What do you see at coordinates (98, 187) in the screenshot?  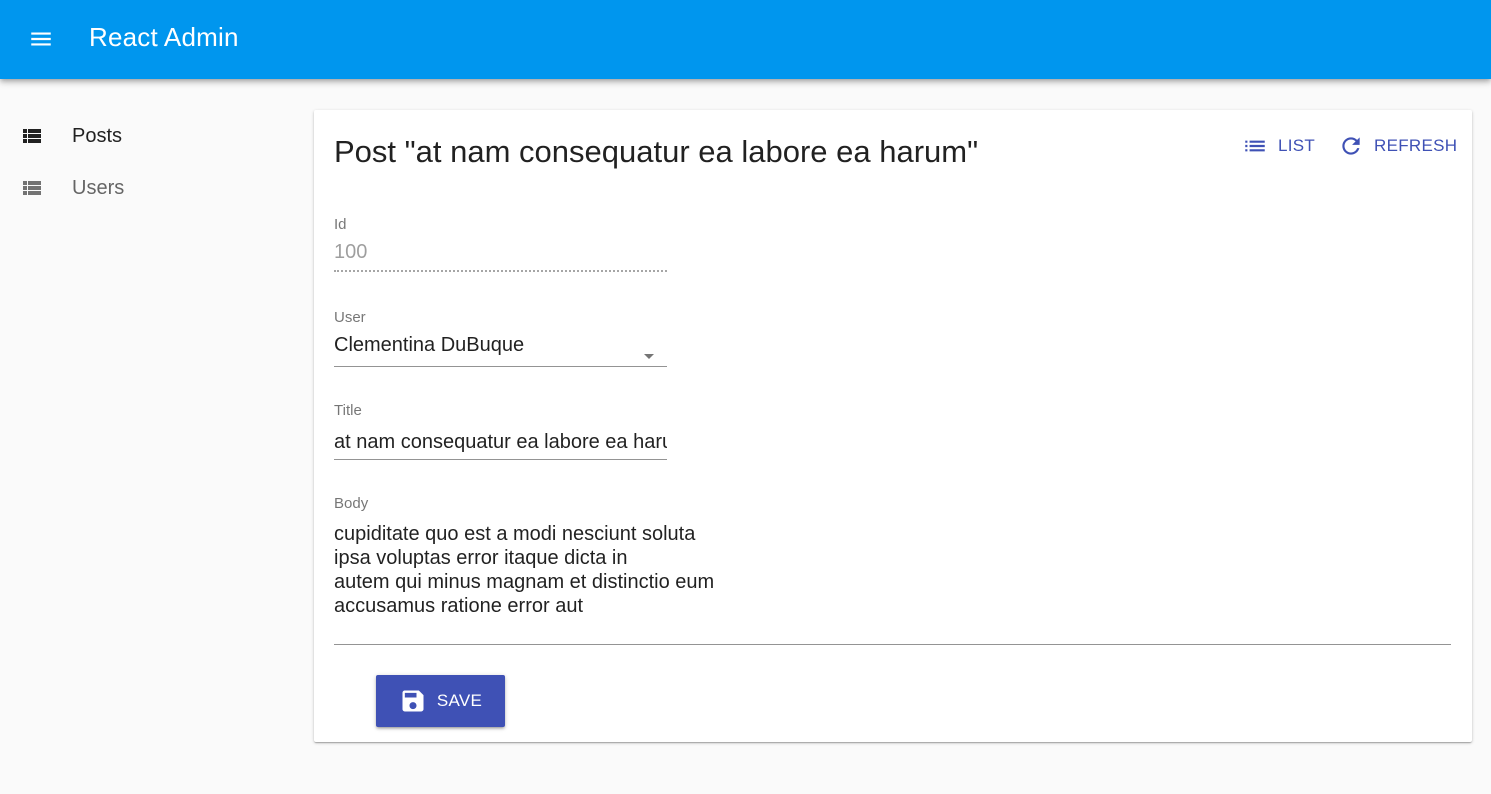 I see `sidebar-item-label: Users` at bounding box center [98, 187].